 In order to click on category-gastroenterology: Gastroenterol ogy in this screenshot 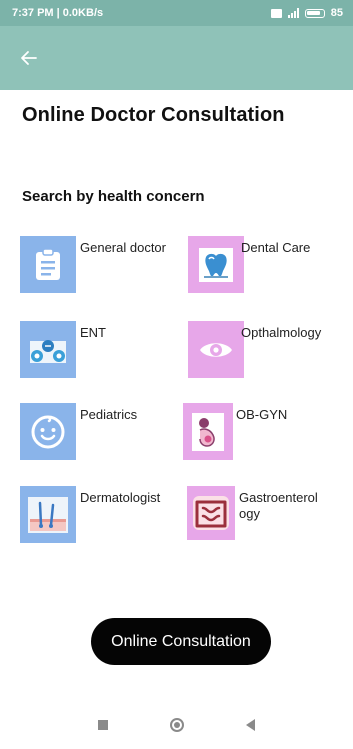, I will do `click(265, 515)`.